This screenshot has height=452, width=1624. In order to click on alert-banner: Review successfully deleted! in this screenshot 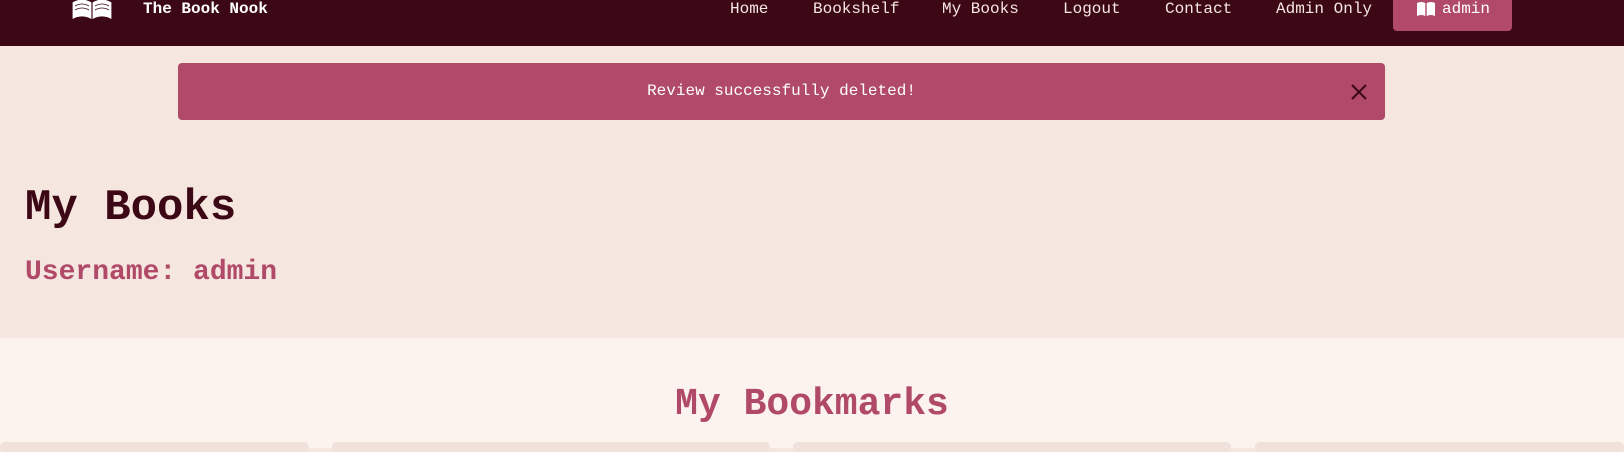, I will do `click(781, 91)`.